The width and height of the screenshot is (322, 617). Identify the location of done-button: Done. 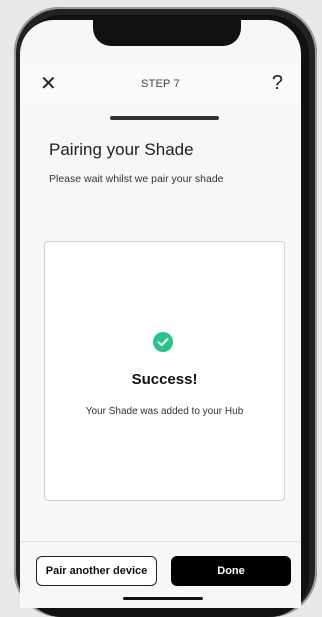
(231, 571).